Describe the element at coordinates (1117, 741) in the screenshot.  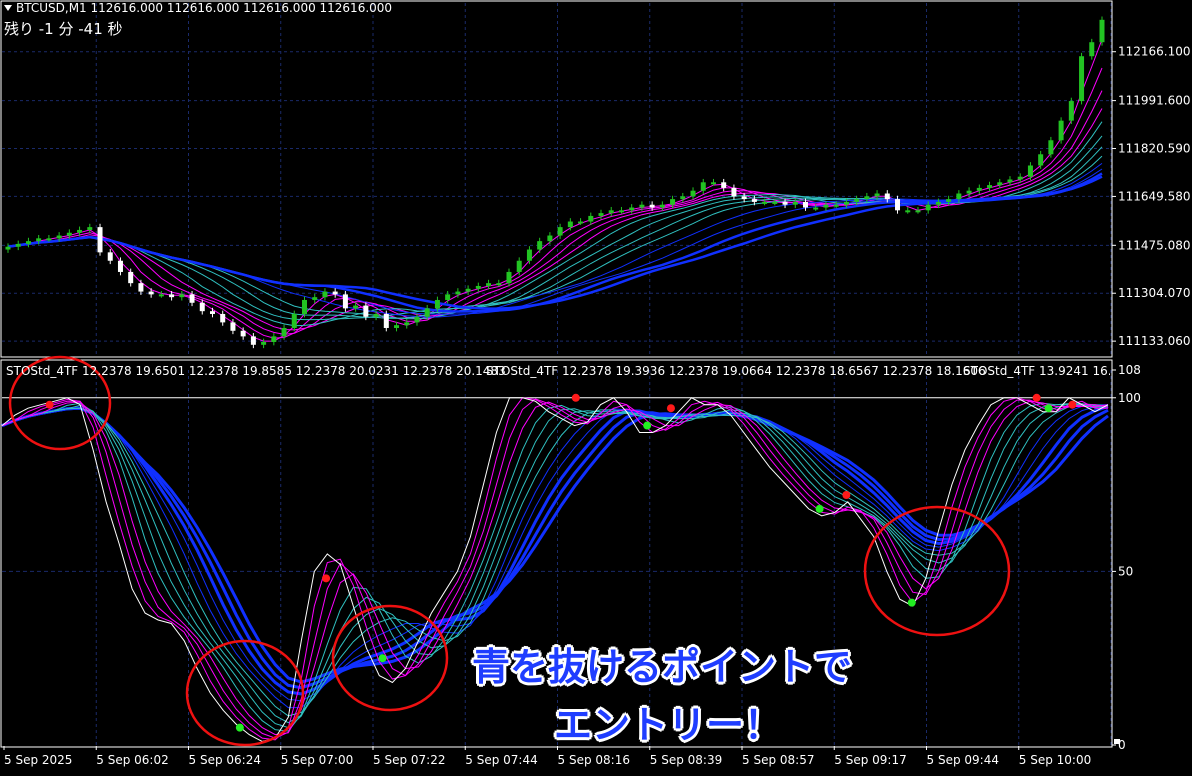
I see `scale-lock-icon` at that location.